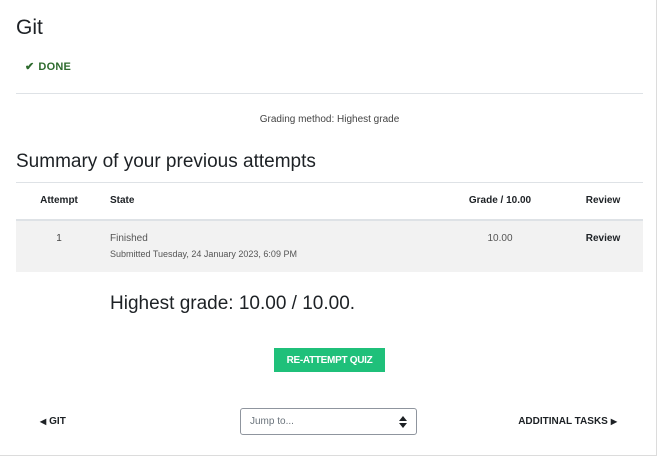 Image resolution: width=658 pixels, height=457 pixels. I want to click on prev-activity-label: GIT, so click(57, 421).